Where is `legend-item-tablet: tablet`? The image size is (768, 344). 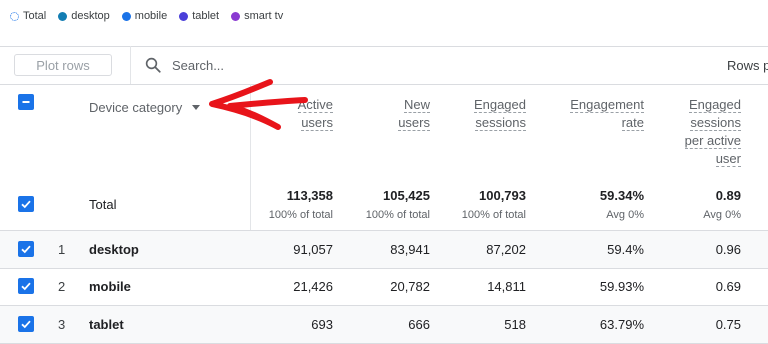
legend-item-tablet: tablet is located at coordinates (199, 16).